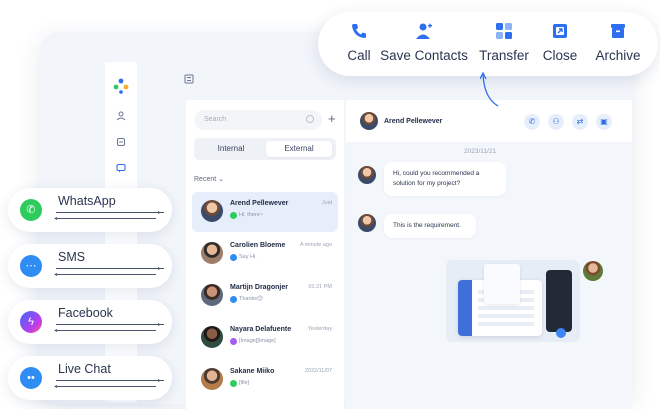 This screenshot has width=660, height=409. Describe the element at coordinates (90, 266) in the screenshot. I see `channel-sms: ⋯ SMS ▸ ◂` at that location.